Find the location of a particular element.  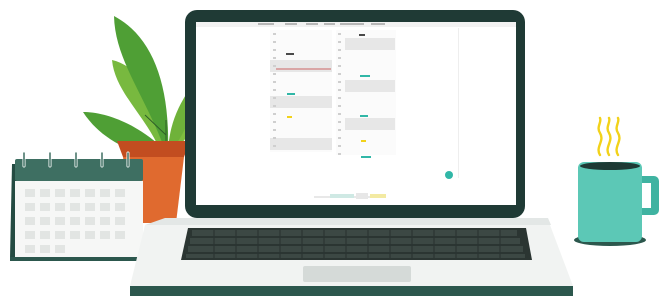

floating-action-button is located at coordinates (449, 175).